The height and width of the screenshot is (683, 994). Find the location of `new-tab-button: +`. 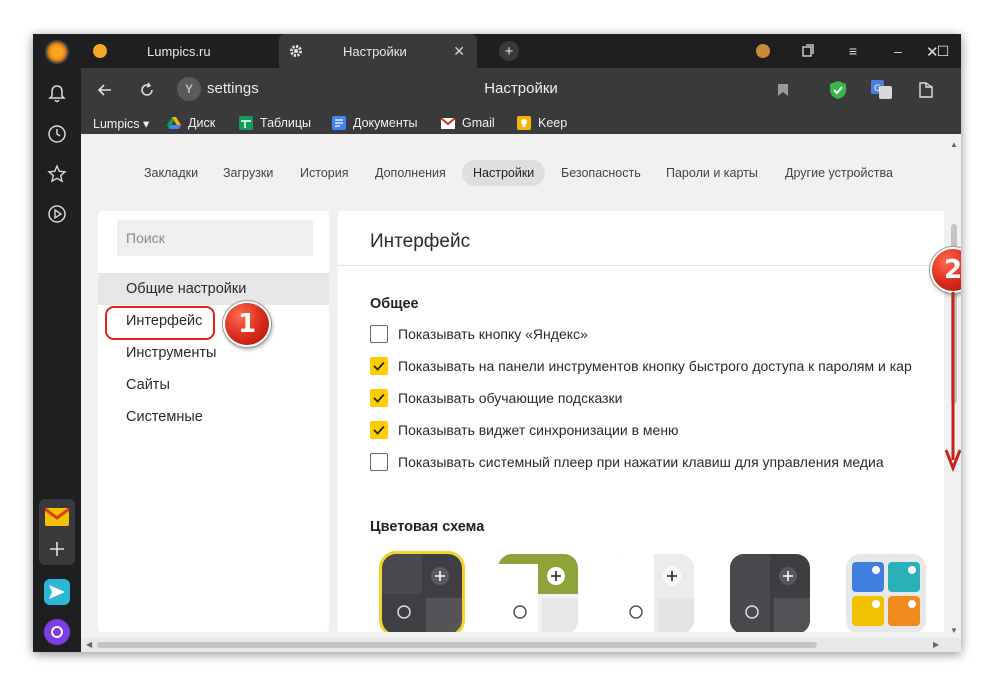

new-tab-button: + is located at coordinates (509, 51).